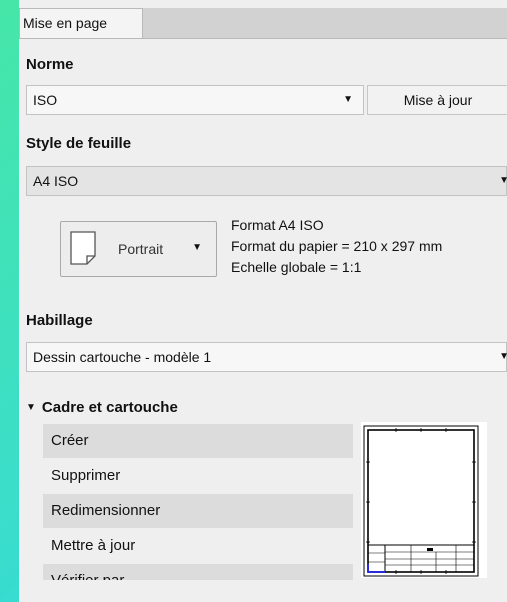  I want to click on cadre-label: Cadre et cartouche, so click(109, 407).